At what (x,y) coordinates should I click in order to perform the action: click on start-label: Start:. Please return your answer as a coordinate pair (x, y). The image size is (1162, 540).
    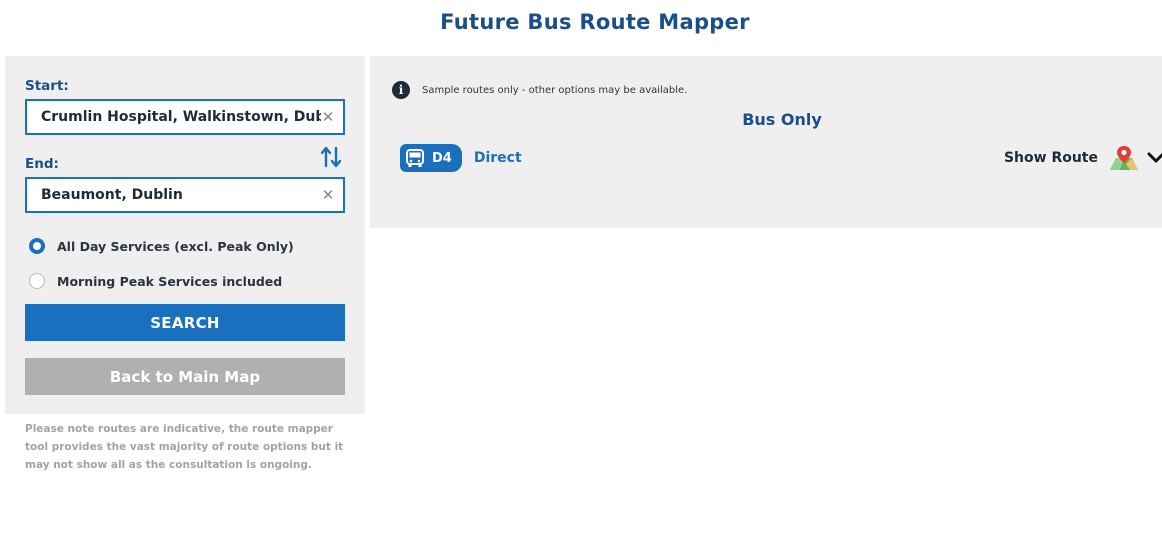
    Looking at the image, I should click on (47, 86).